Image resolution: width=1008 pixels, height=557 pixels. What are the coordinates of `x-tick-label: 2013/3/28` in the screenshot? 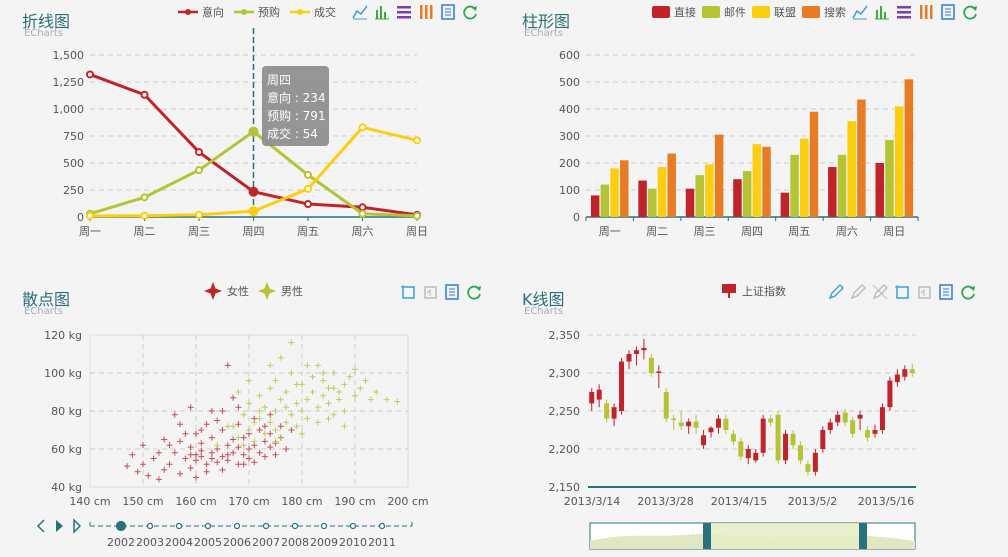 It's located at (665, 501).